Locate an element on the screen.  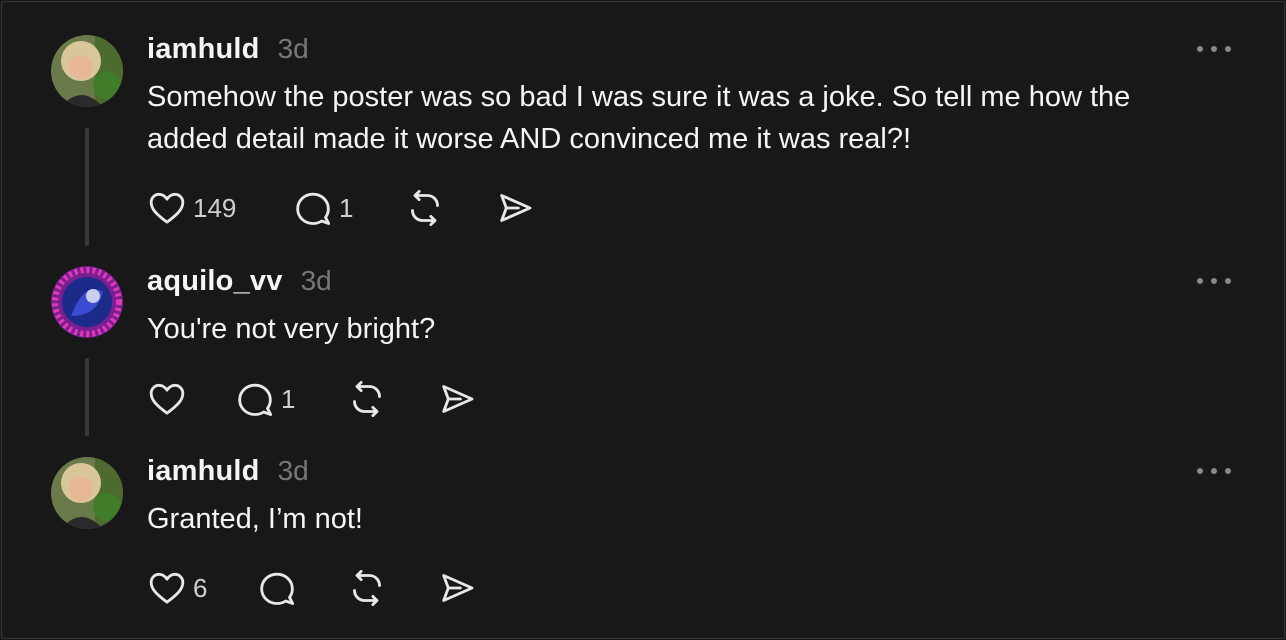
like-button: 6 is located at coordinates (202, 588).